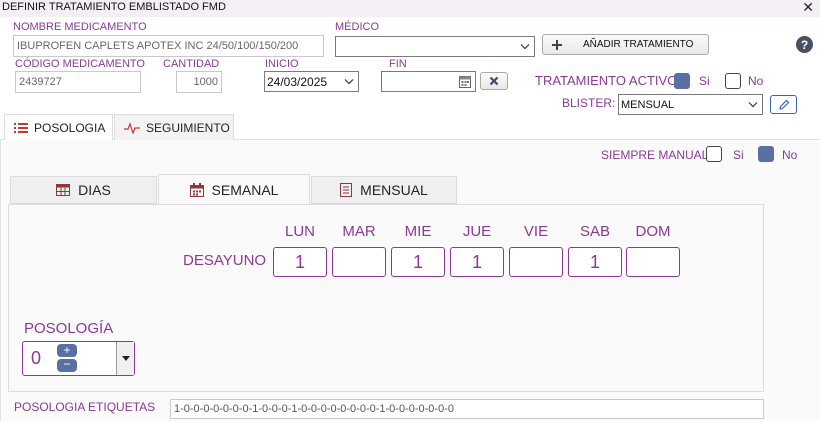 Image resolution: width=820 pixels, height=421 pixels. I want to click on tab-seguimiento: SEGUIMIENTO, so click(174, 127).